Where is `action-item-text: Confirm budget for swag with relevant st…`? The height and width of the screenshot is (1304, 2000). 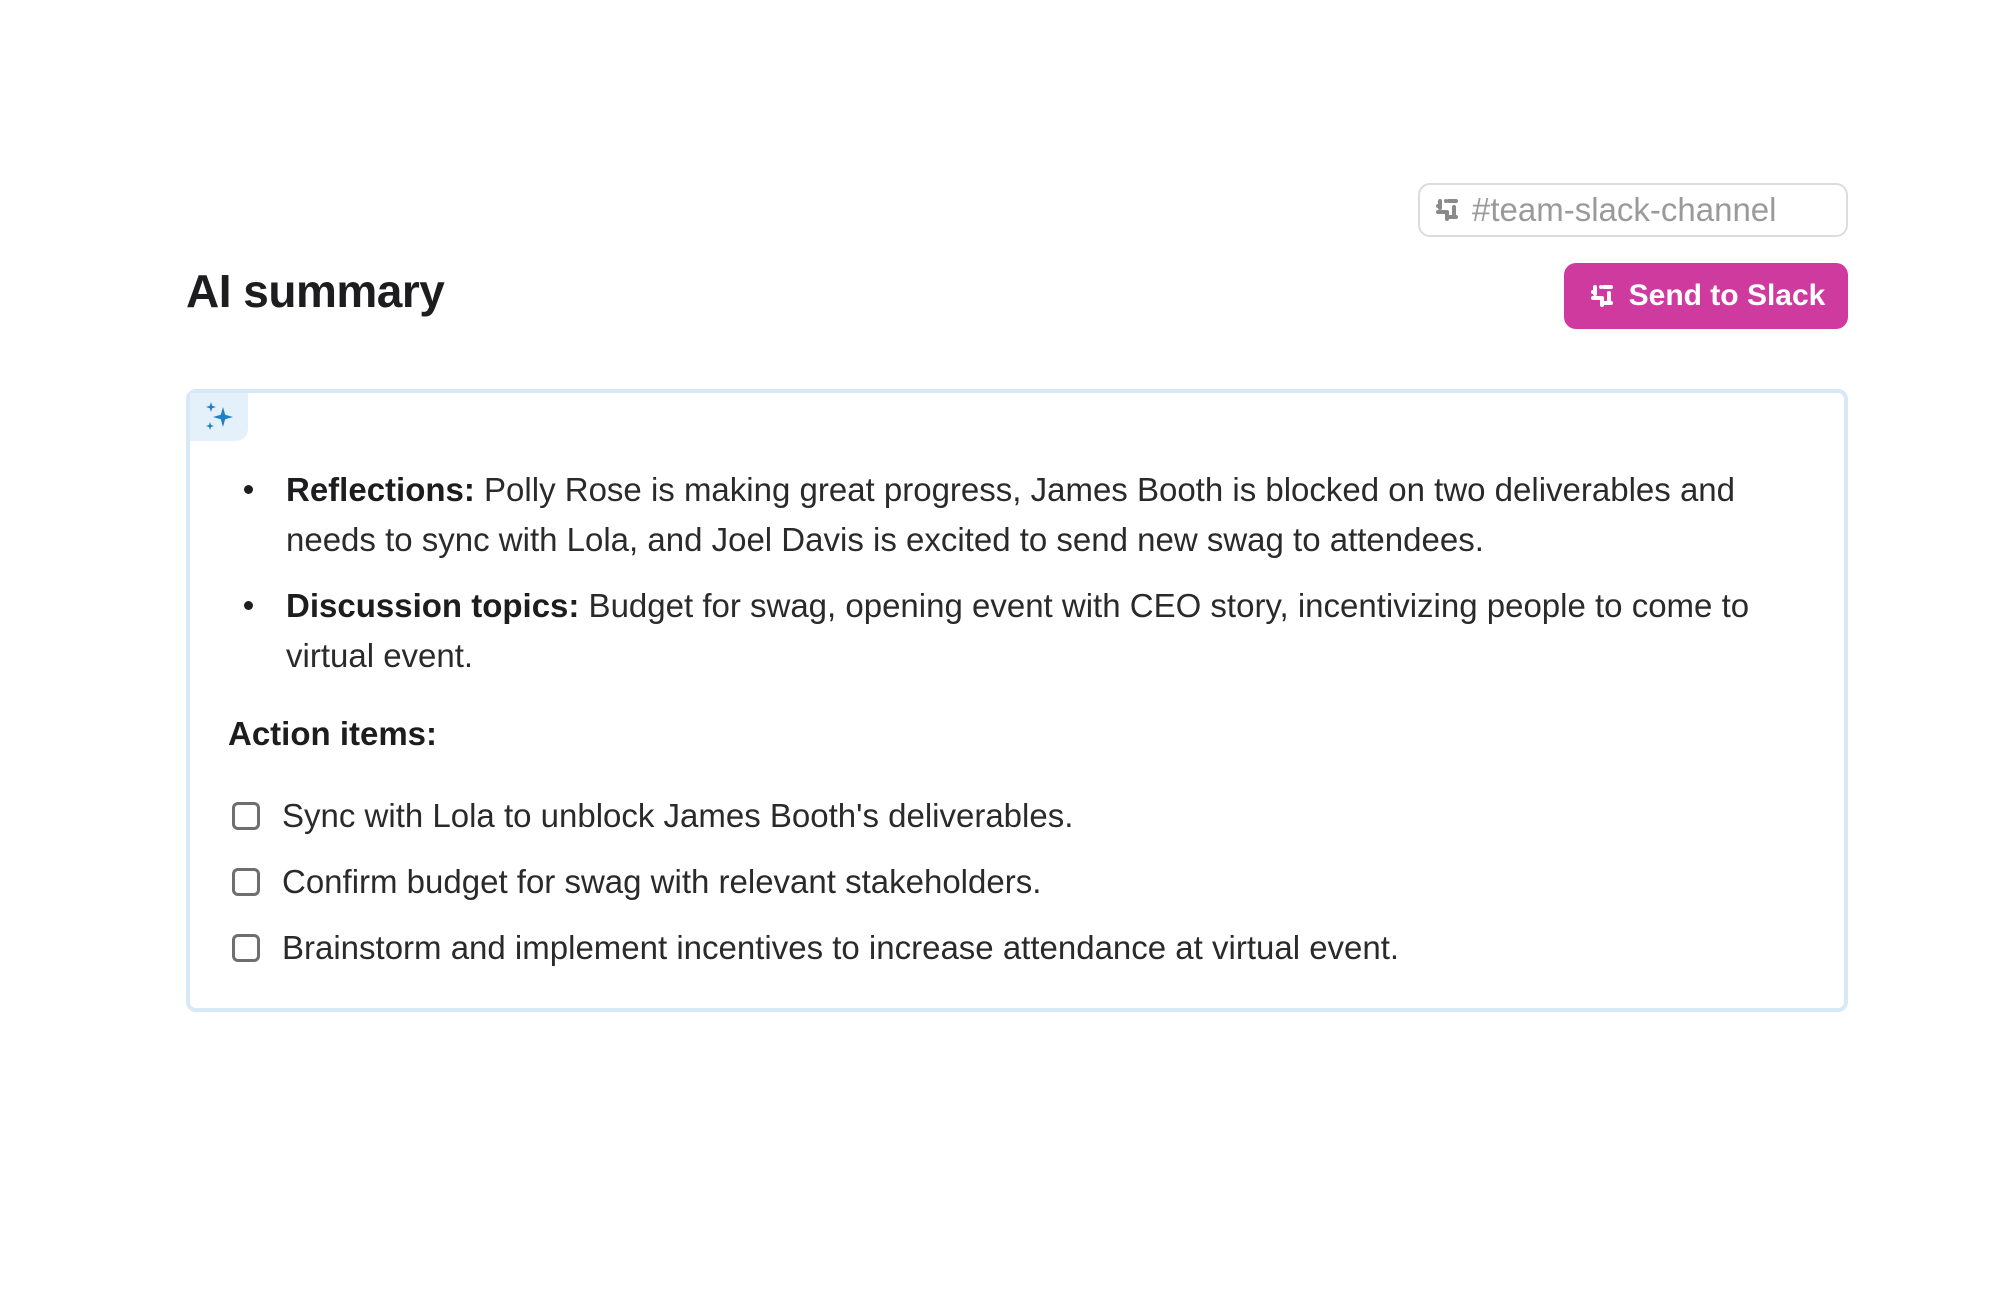
action-item-text: Confirm budget for swag with relevant st… is located at coordinates (662, 881).